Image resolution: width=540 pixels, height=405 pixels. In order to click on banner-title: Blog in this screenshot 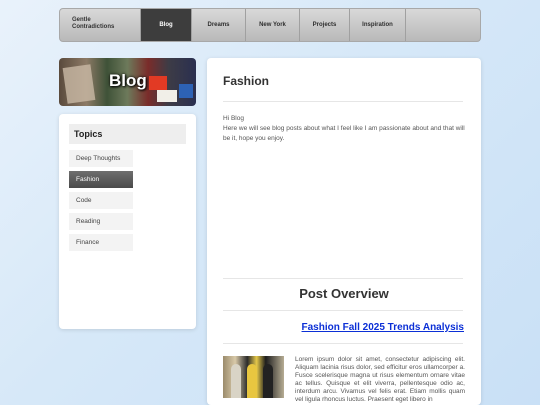, I will do `click(128, 80)`.